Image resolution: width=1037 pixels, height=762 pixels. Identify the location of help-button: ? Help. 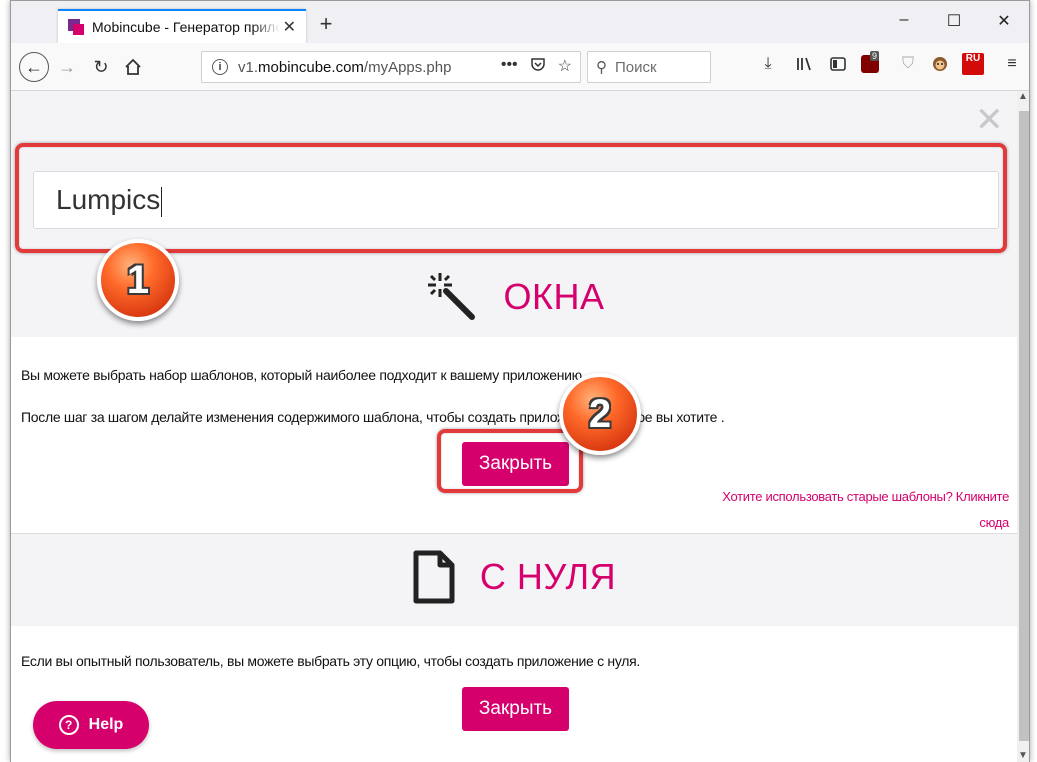
(91, 725).